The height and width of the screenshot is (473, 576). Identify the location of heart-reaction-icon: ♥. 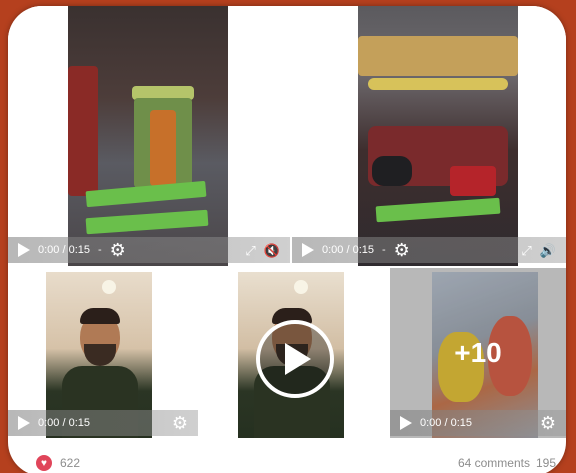
(44, 463).